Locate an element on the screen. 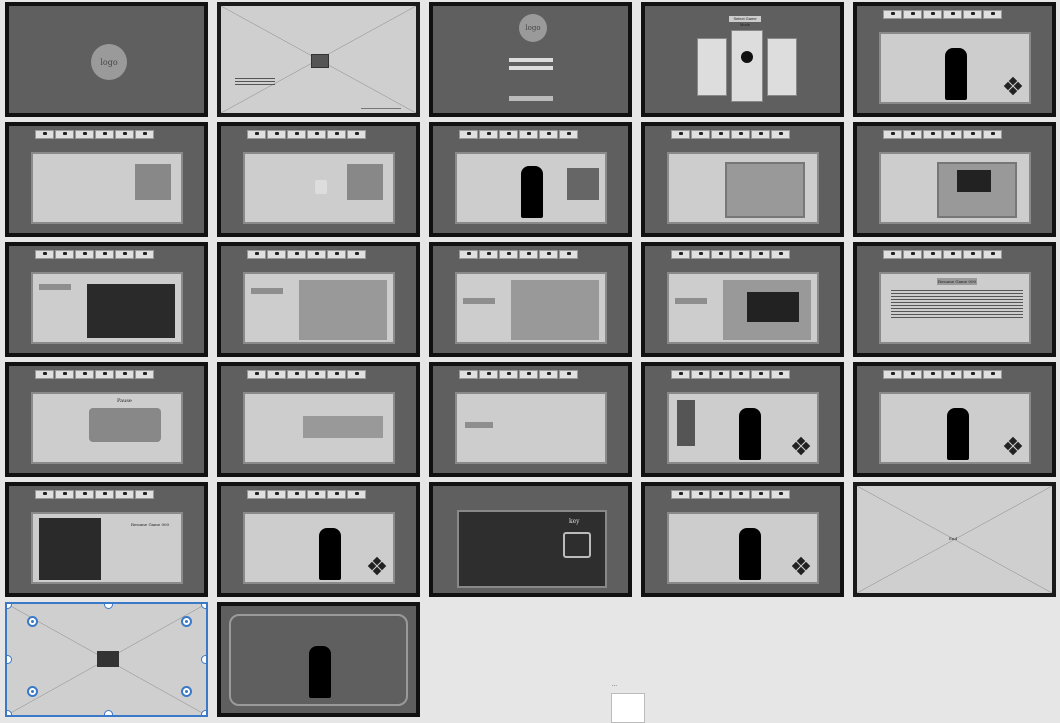 This screenshot has height=723, width=1060. inventory-grid is located at coordinates (765, 190).